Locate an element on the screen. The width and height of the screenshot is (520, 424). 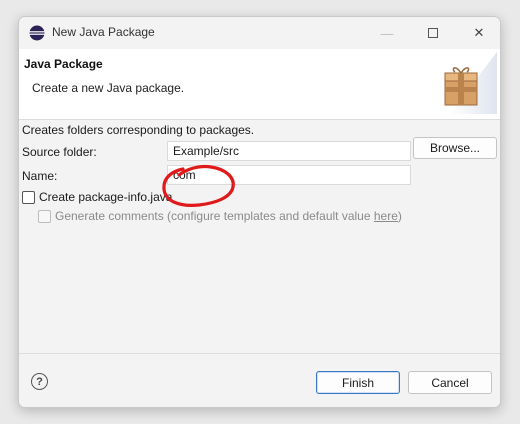
window-title: New Java Package is located at coordinates (103, 32).